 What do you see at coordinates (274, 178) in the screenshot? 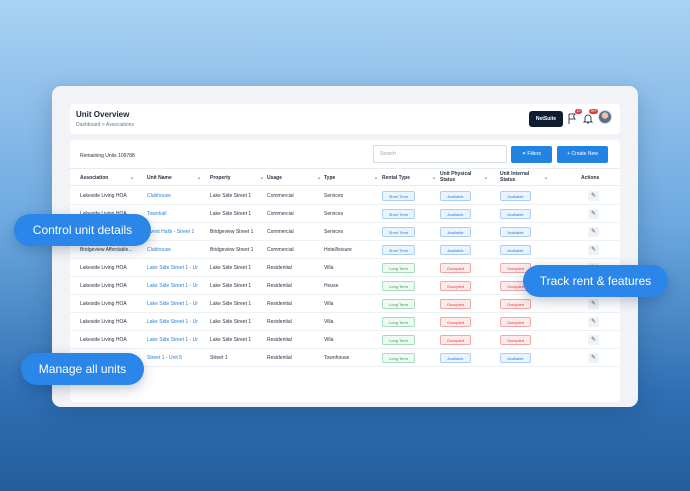
I see `column-header: Usage` at bounding box center [274, 178].